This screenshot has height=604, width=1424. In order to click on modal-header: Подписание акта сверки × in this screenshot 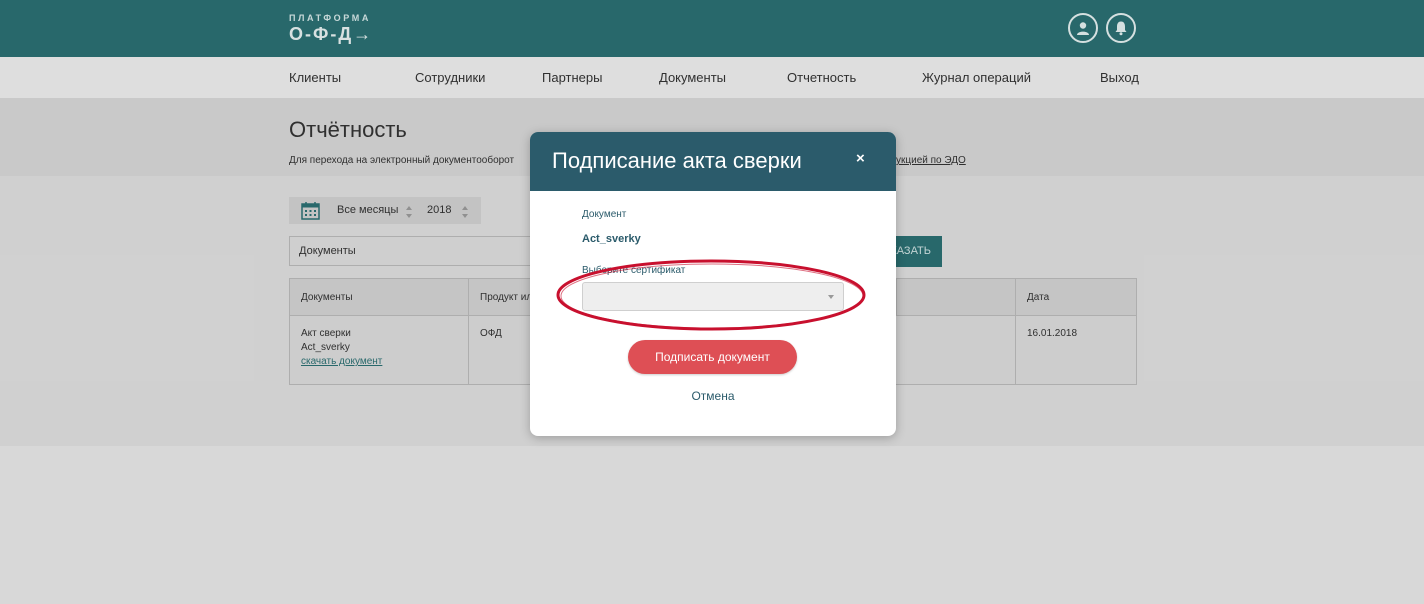, I will do `click(713, 161)`.